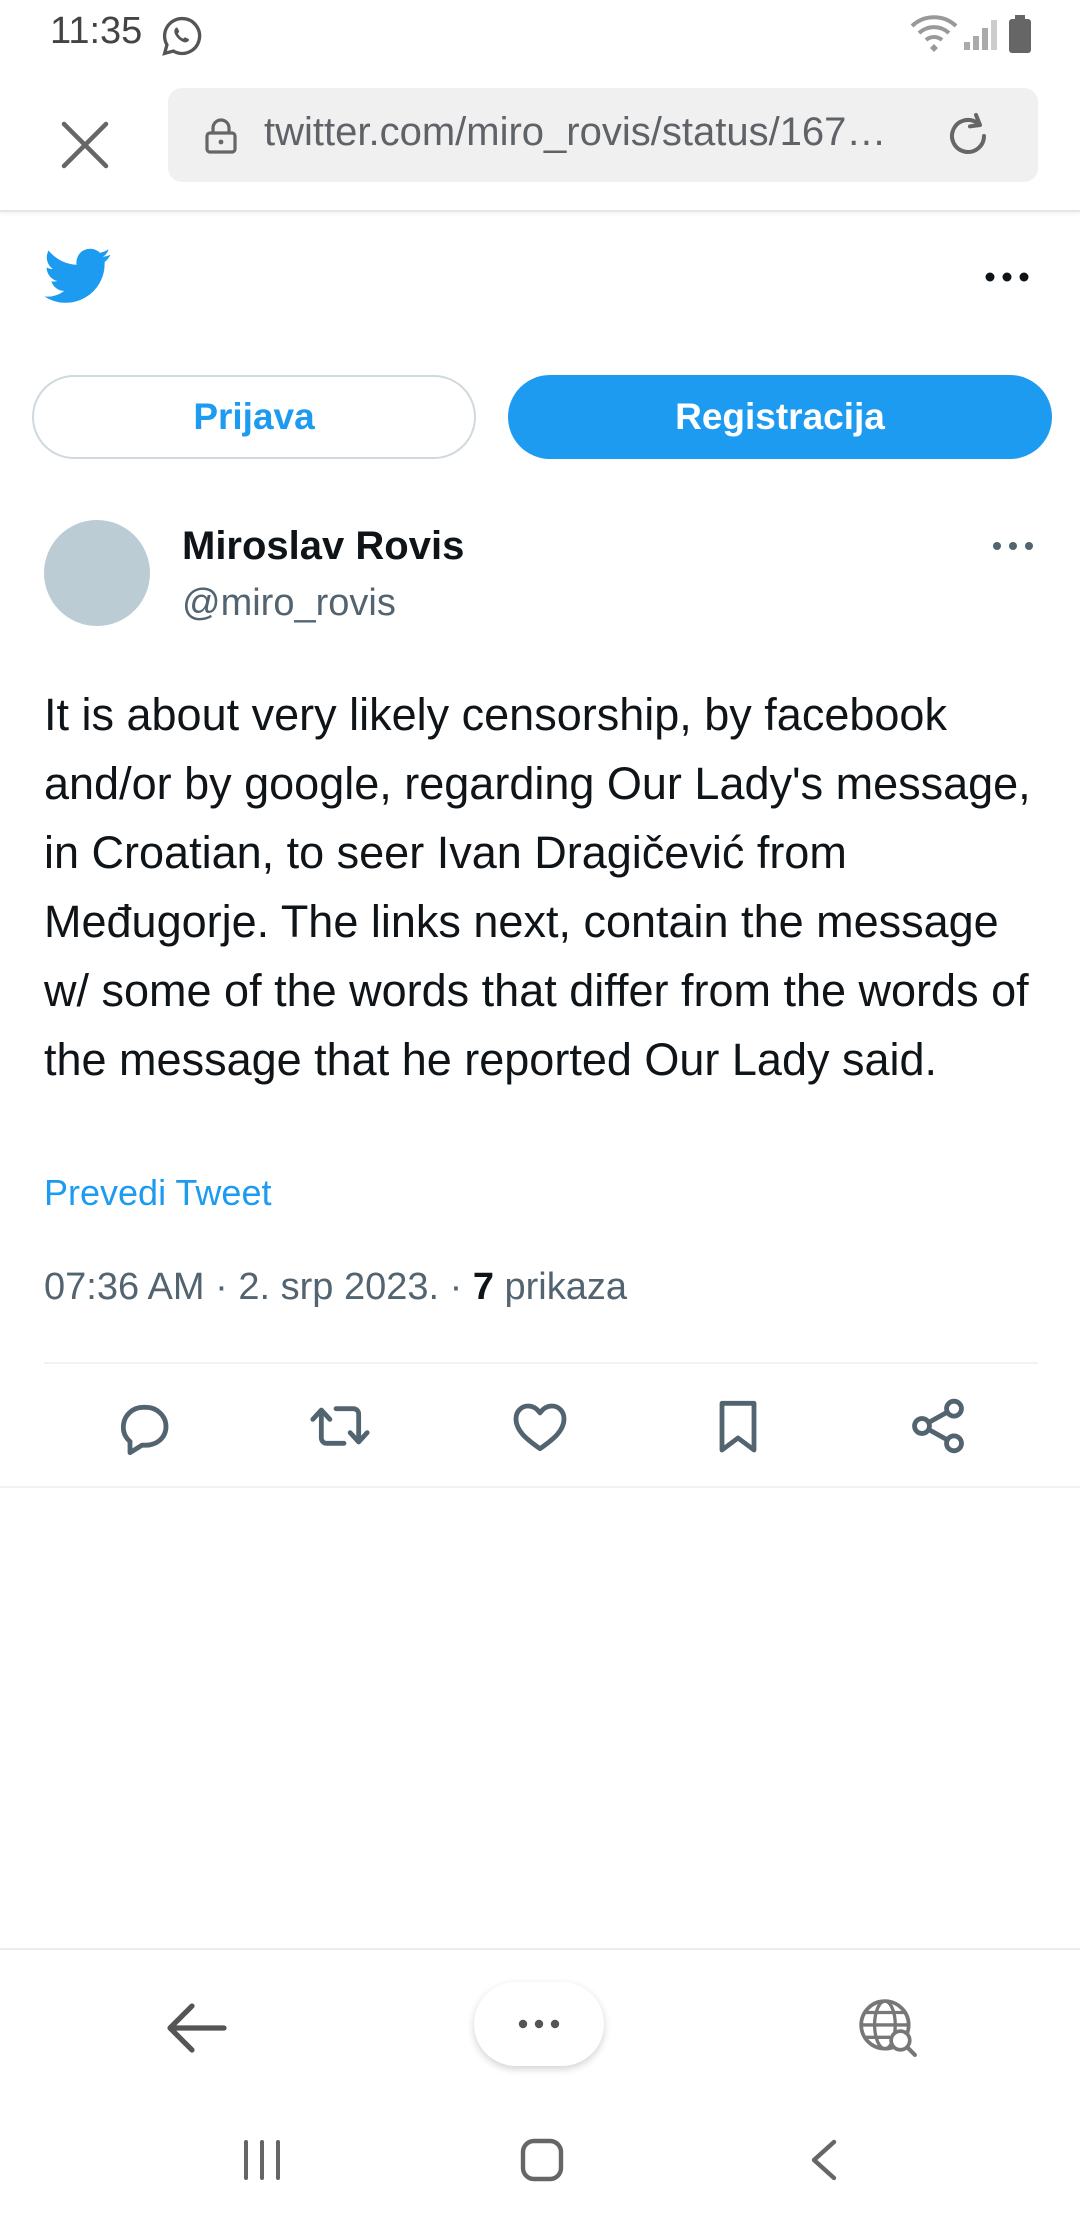 This screenshot has height=2220, width=1080. What do you see at coordinates (738, 1426) in the screenshot?
I see `bookmark-icon` at bounding box center [738, 1426].